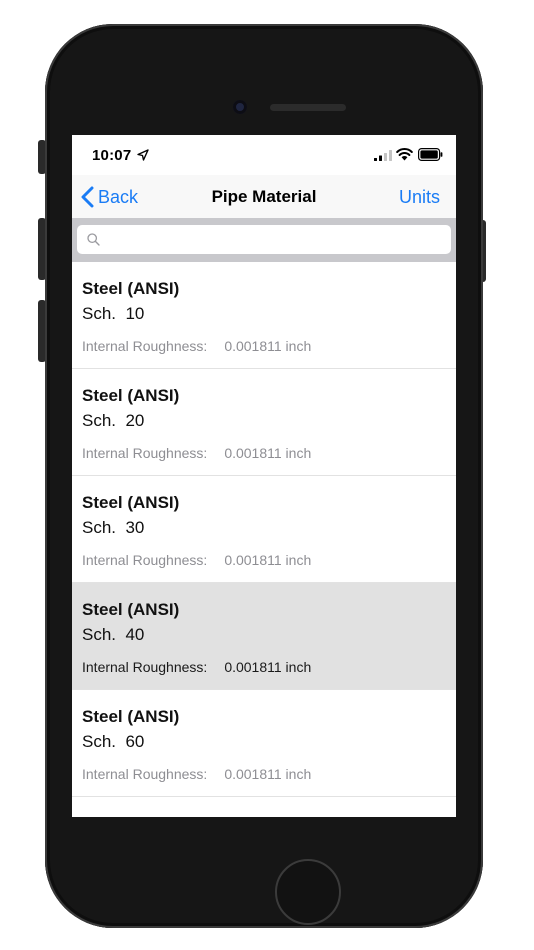 The height and width of the screenshot is (950, 534). I want to click on cellular-signal-icon, so click(383, 155).